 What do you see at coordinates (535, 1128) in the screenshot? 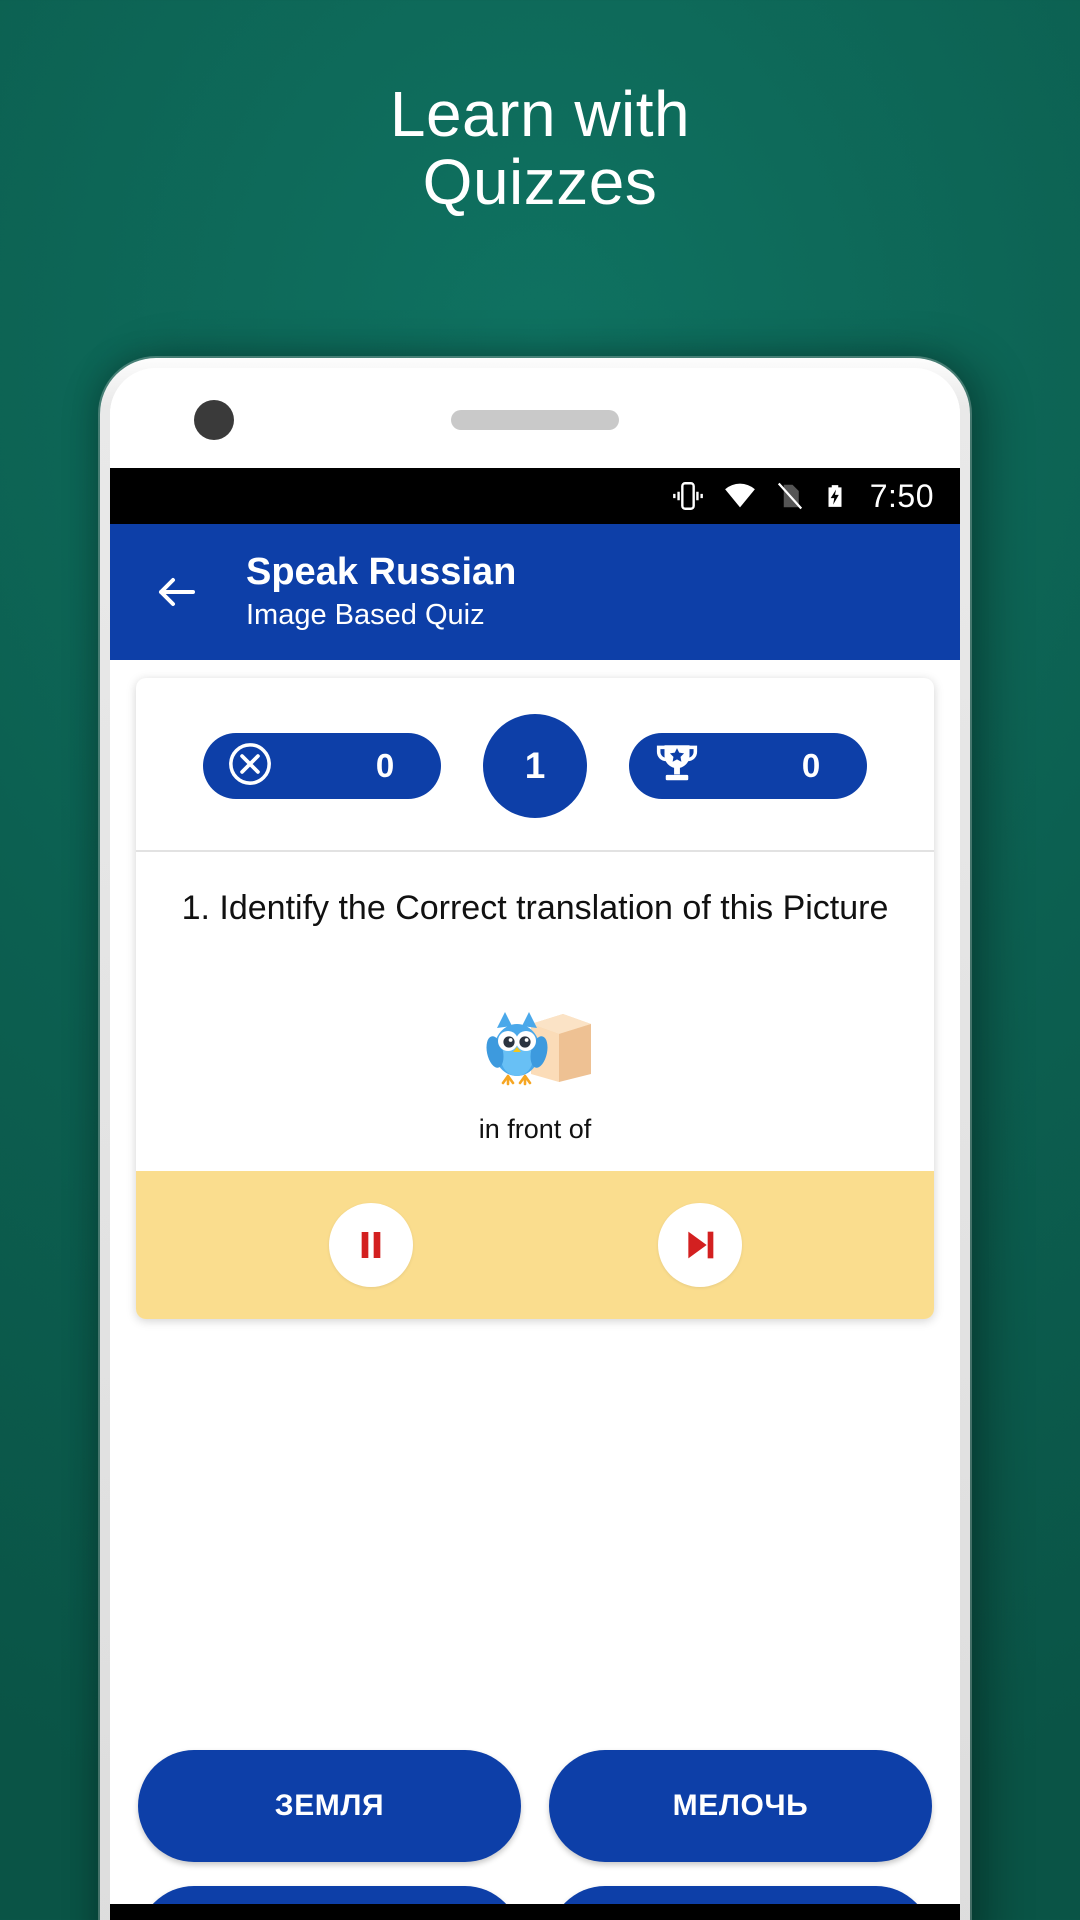
I see `prompt-word: in front of` at bounding box center [535, 1128].